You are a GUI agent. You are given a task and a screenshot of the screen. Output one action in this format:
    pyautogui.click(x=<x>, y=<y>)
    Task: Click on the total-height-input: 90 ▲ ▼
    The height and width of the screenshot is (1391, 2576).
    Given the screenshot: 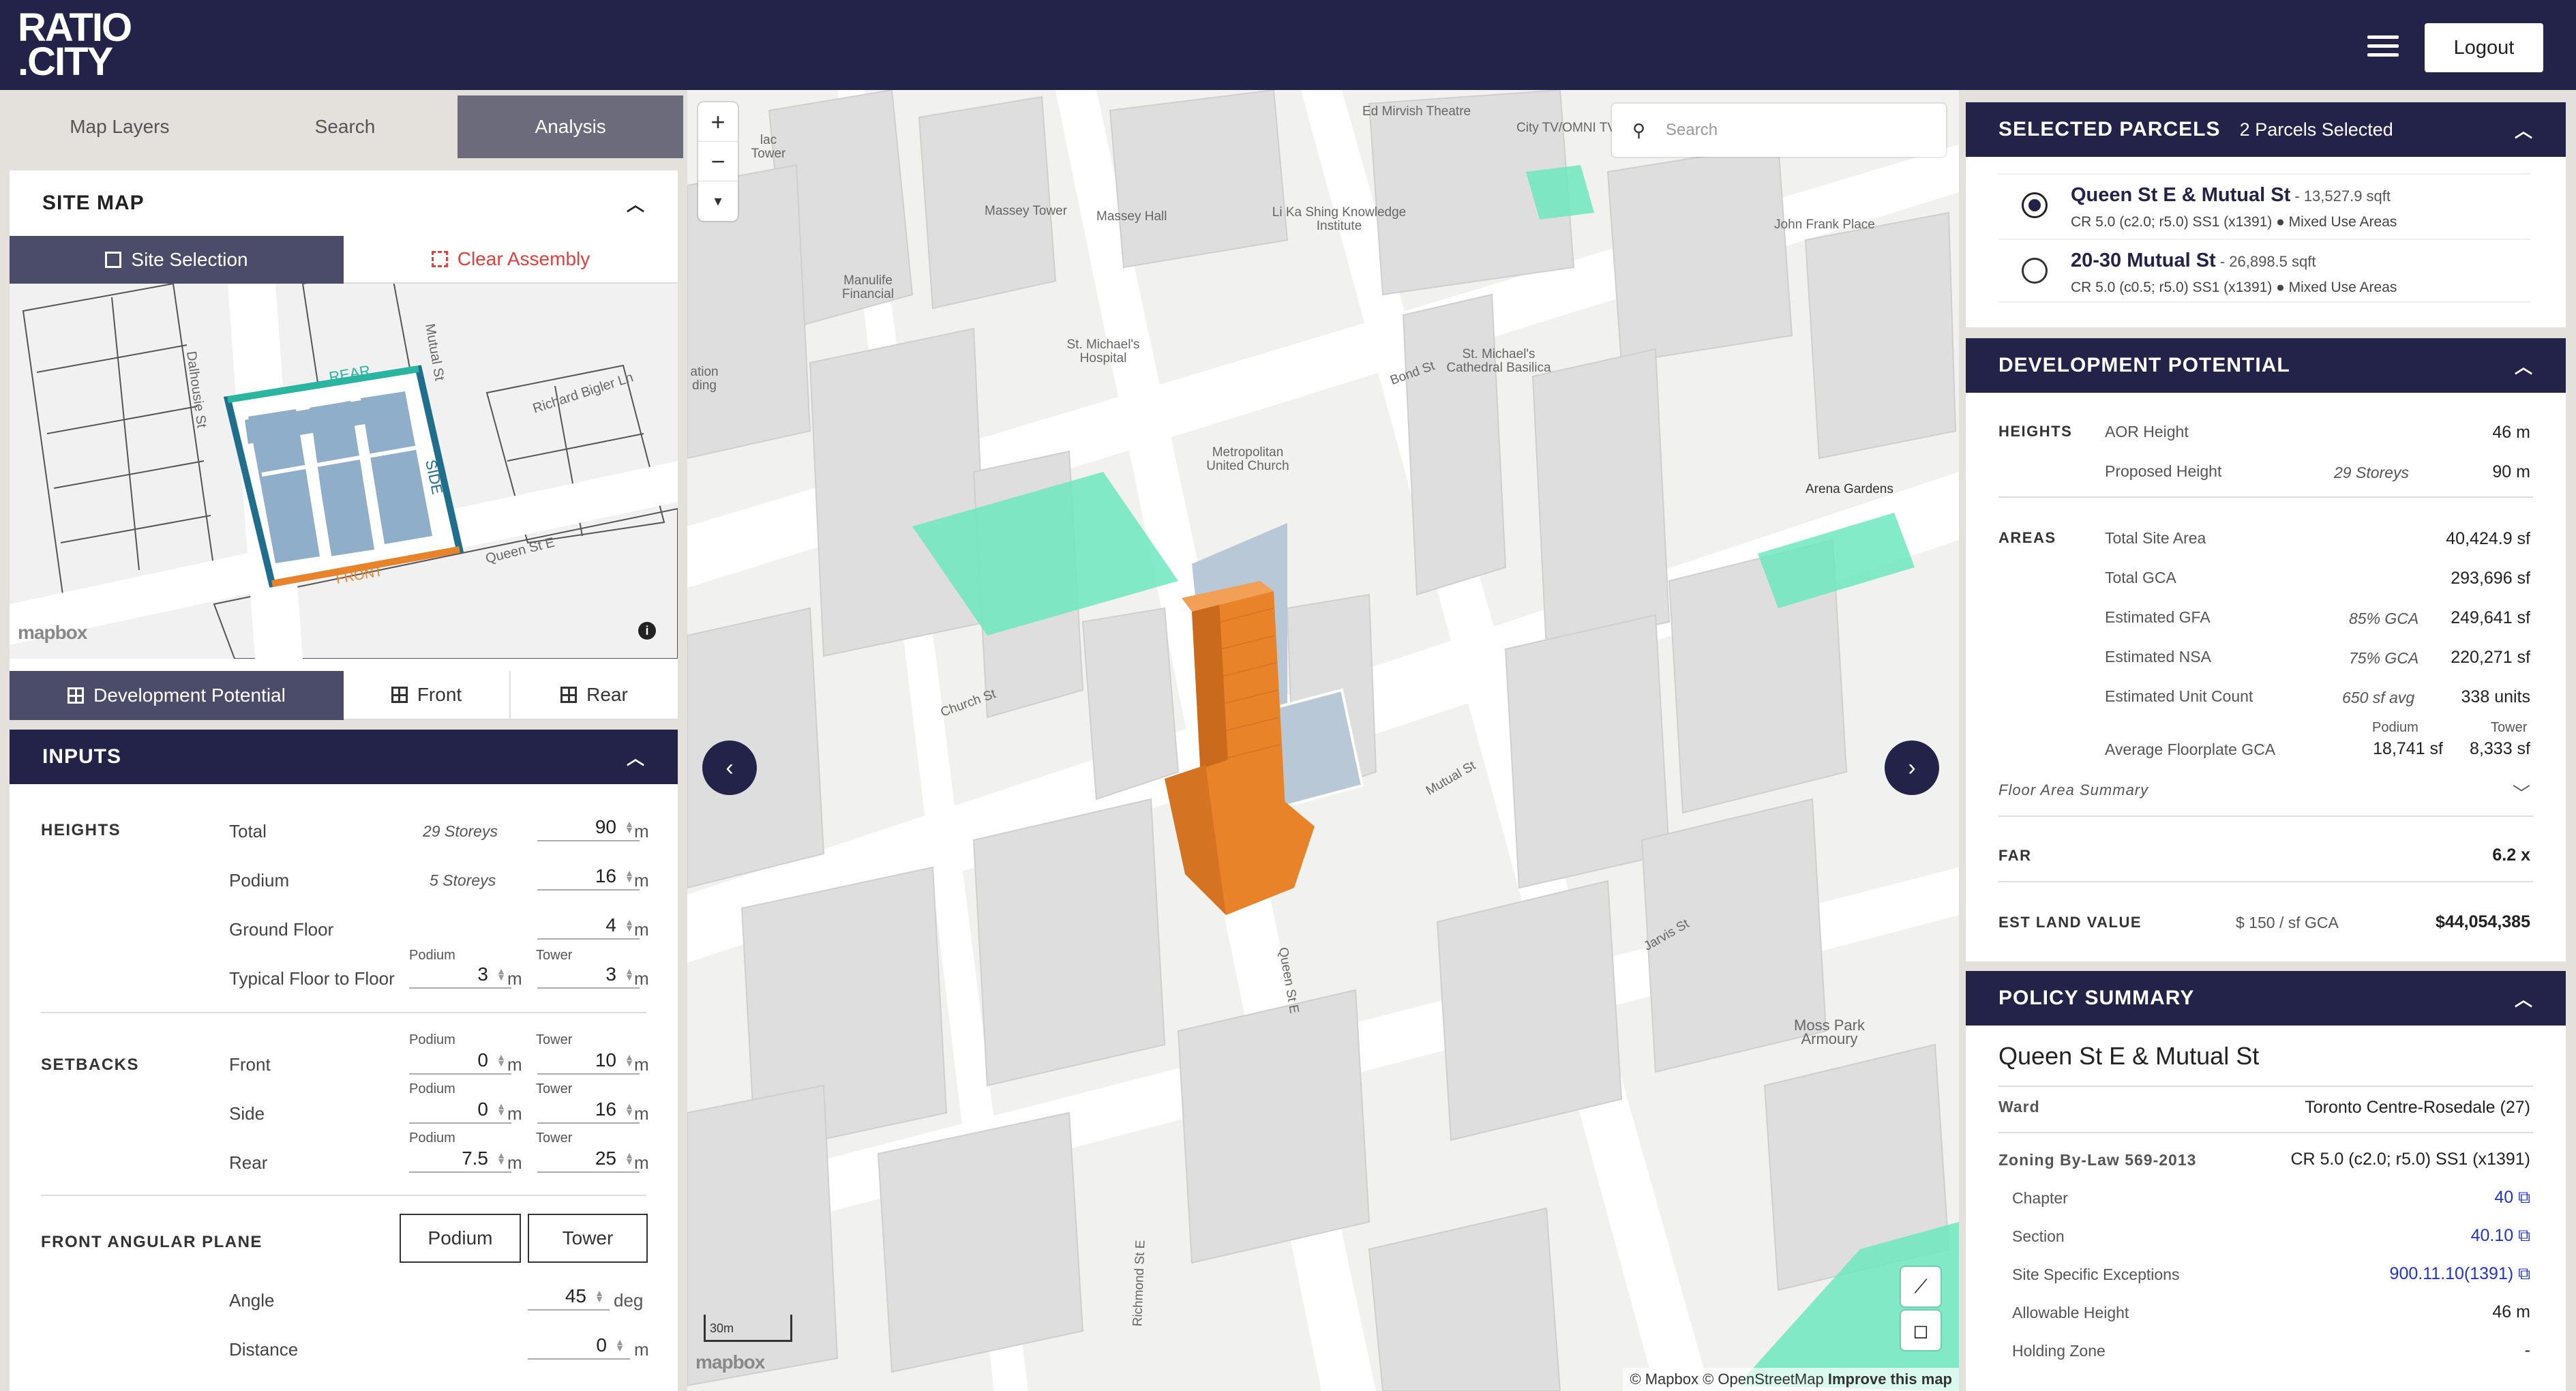 What is the action you would take?
    pyautogui.click(x=588, y=828)
    